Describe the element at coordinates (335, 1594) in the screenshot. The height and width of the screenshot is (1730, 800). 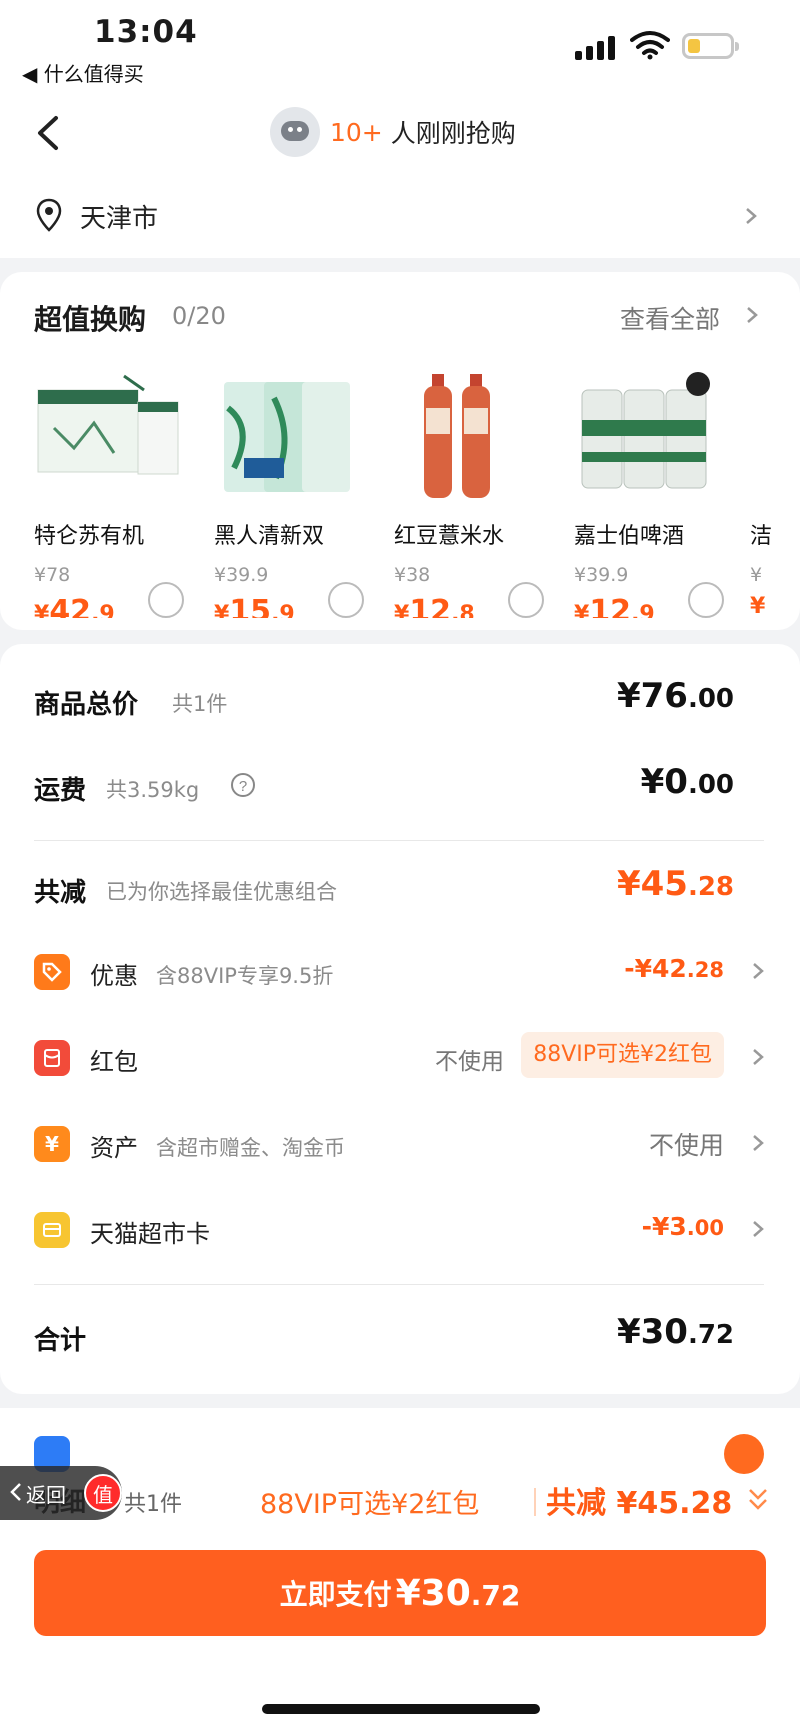
I see `pay-label: 立即支付` at that location.